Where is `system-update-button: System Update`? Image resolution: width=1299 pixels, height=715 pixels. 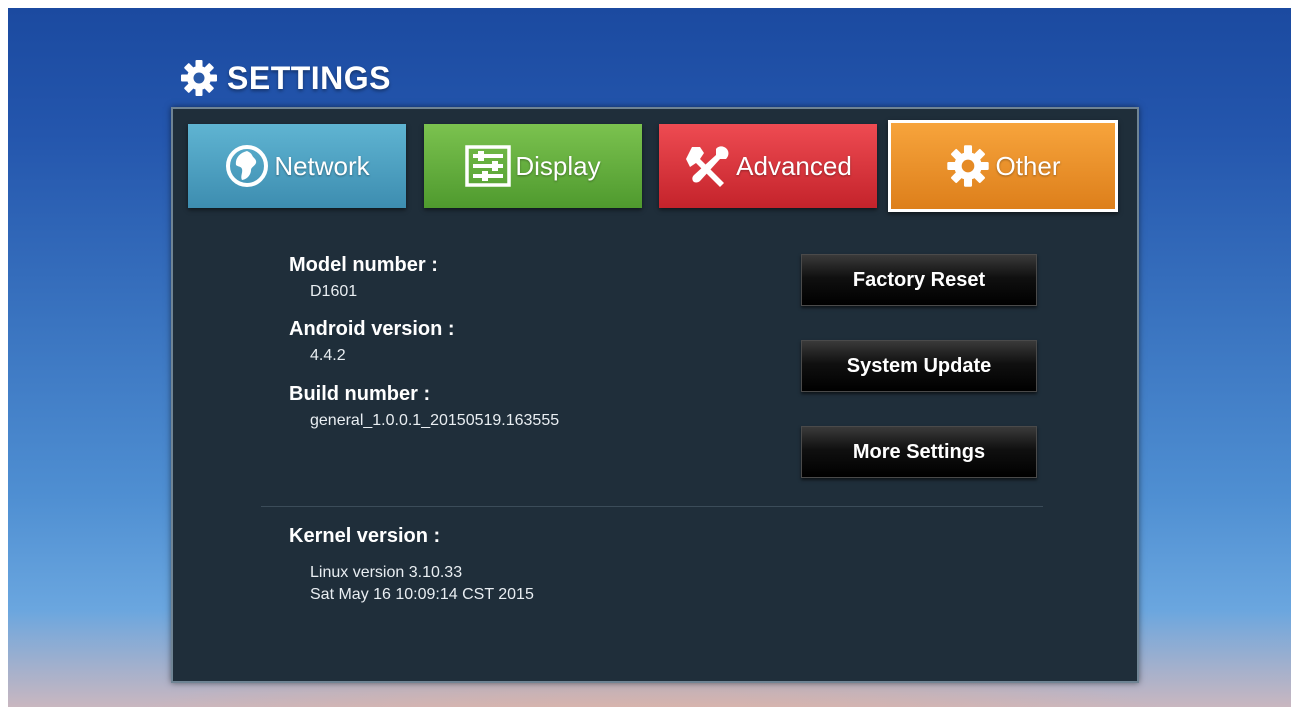 system-update-button: System Update is located at coordinates (919, 366).